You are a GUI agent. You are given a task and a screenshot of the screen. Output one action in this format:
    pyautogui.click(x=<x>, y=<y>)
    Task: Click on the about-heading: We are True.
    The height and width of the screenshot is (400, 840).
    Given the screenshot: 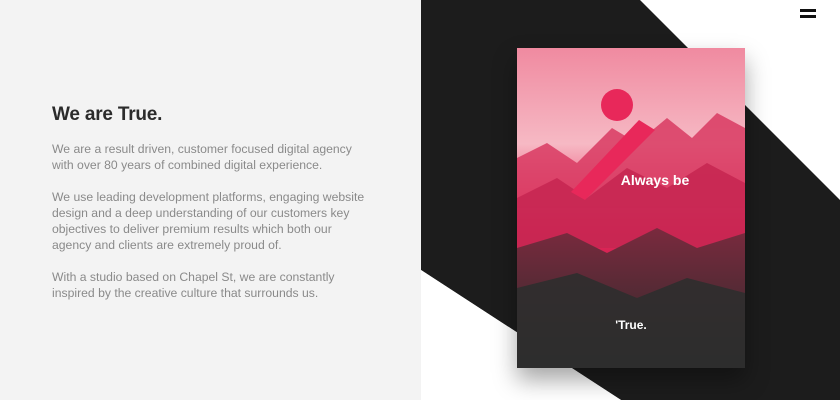 What is the action you would take?
    pyautogui.click(x=107, y=114)
    